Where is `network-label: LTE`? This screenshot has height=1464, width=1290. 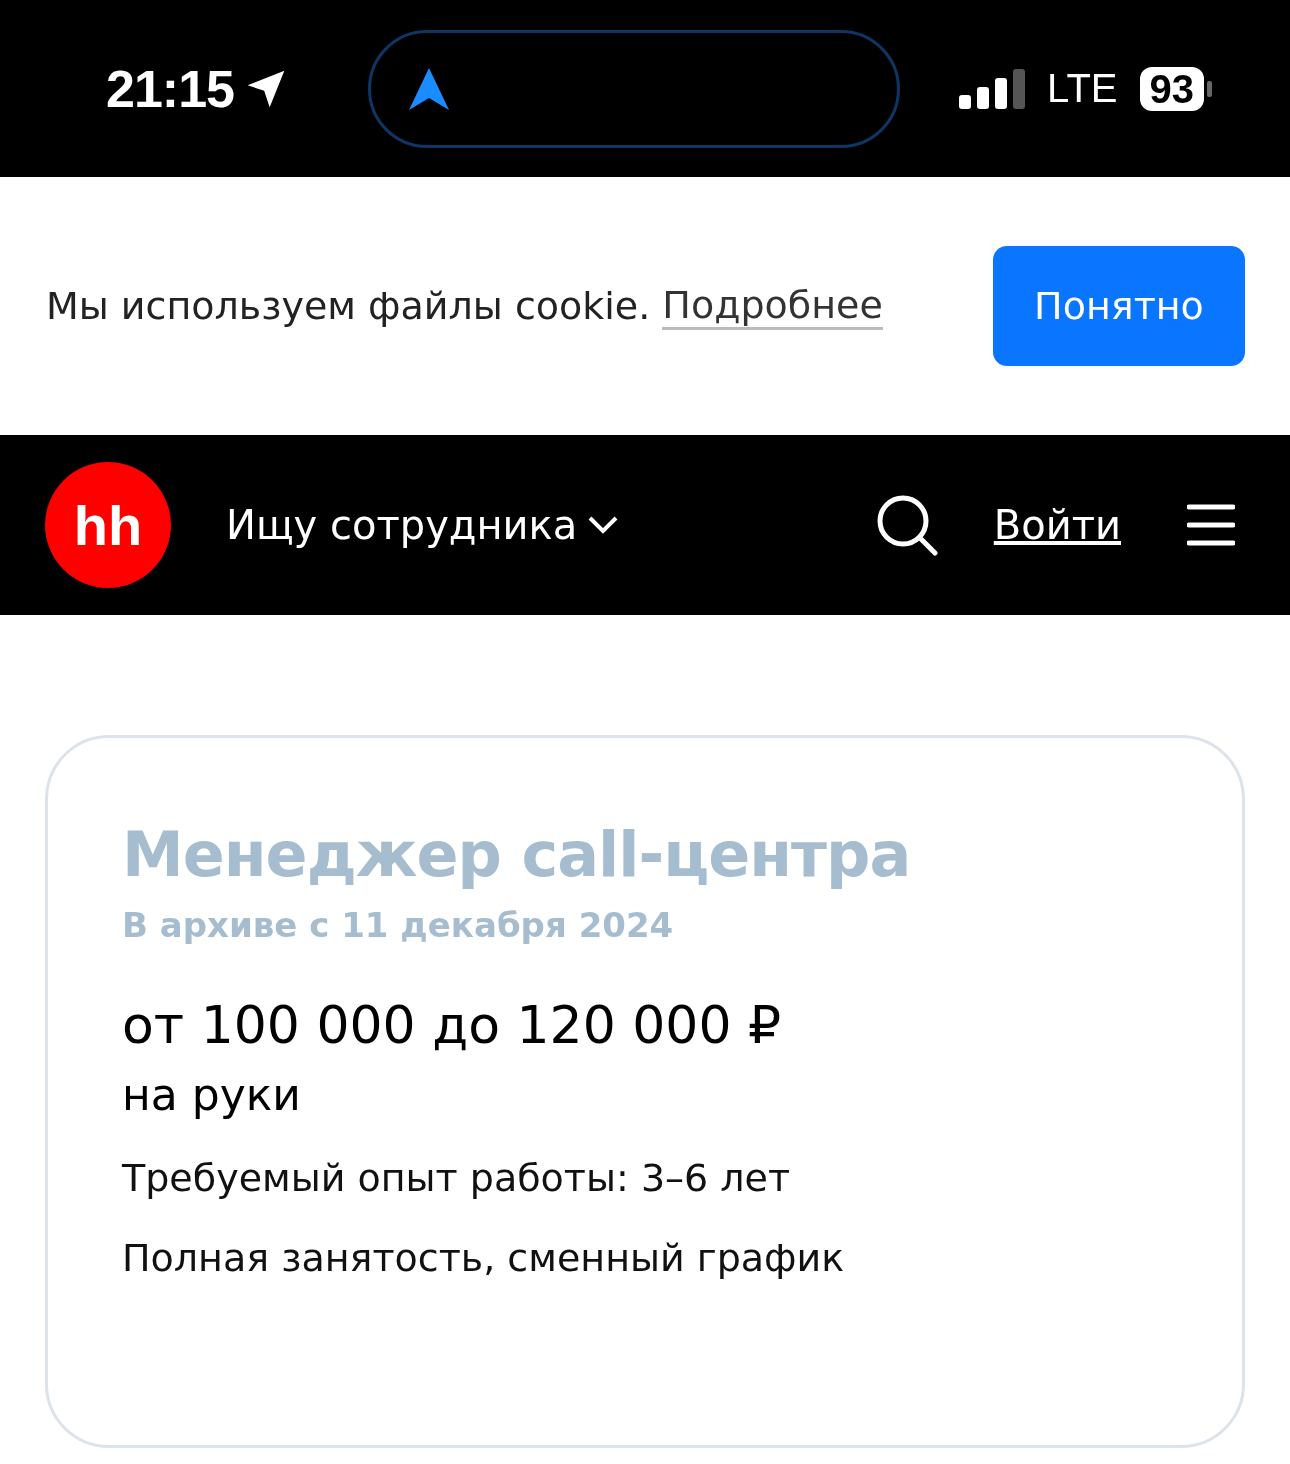 network-label: LTE is located at coordinates (1082, 88).